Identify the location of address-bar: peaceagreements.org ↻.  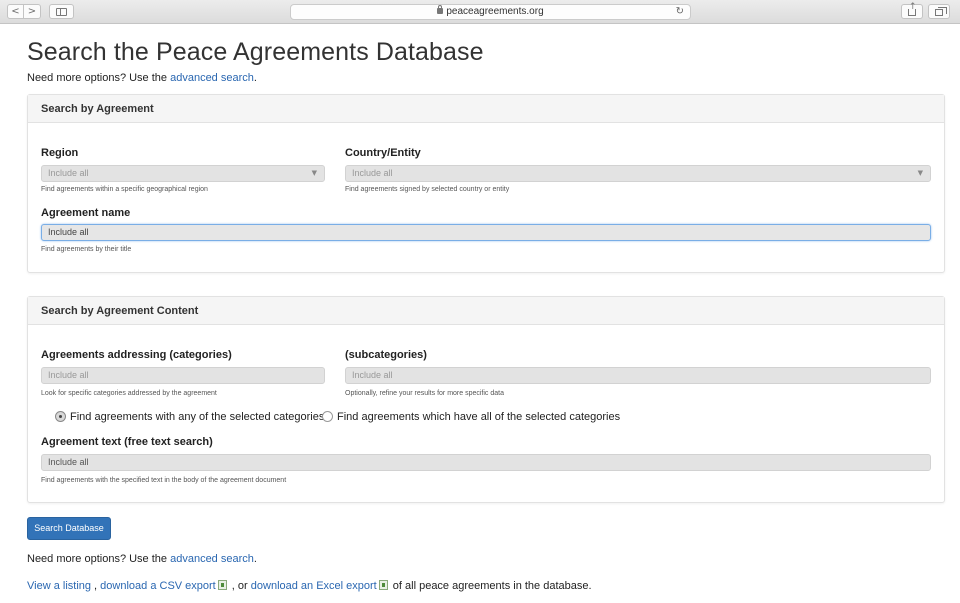
(490, 12).